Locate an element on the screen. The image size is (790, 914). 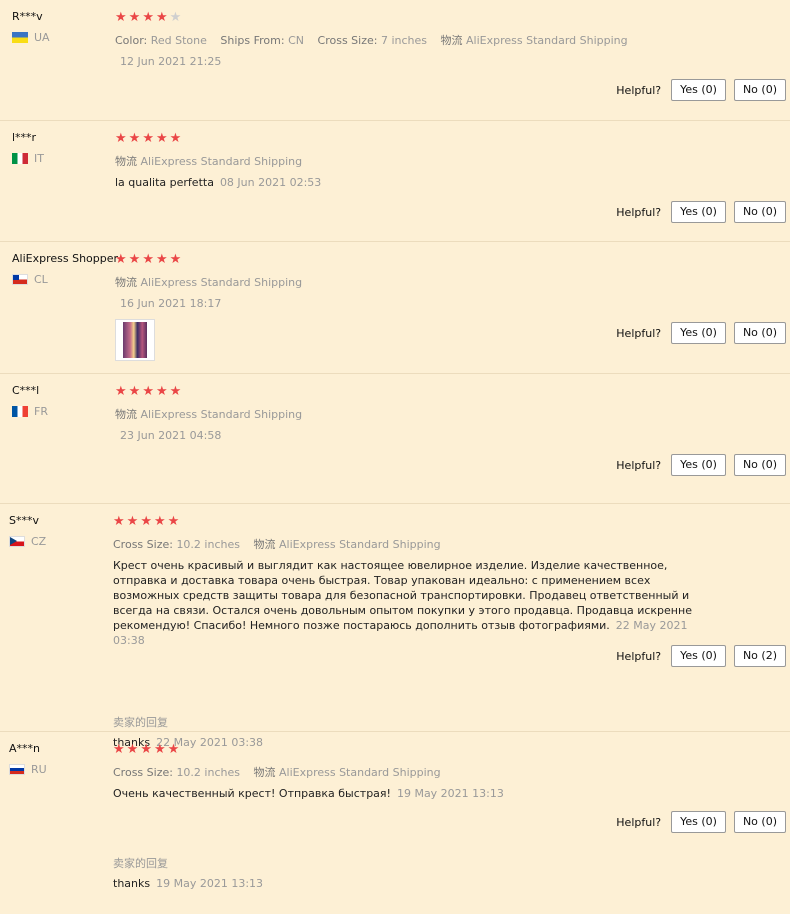
user-name: l***r is located at coordinates (24, 137).